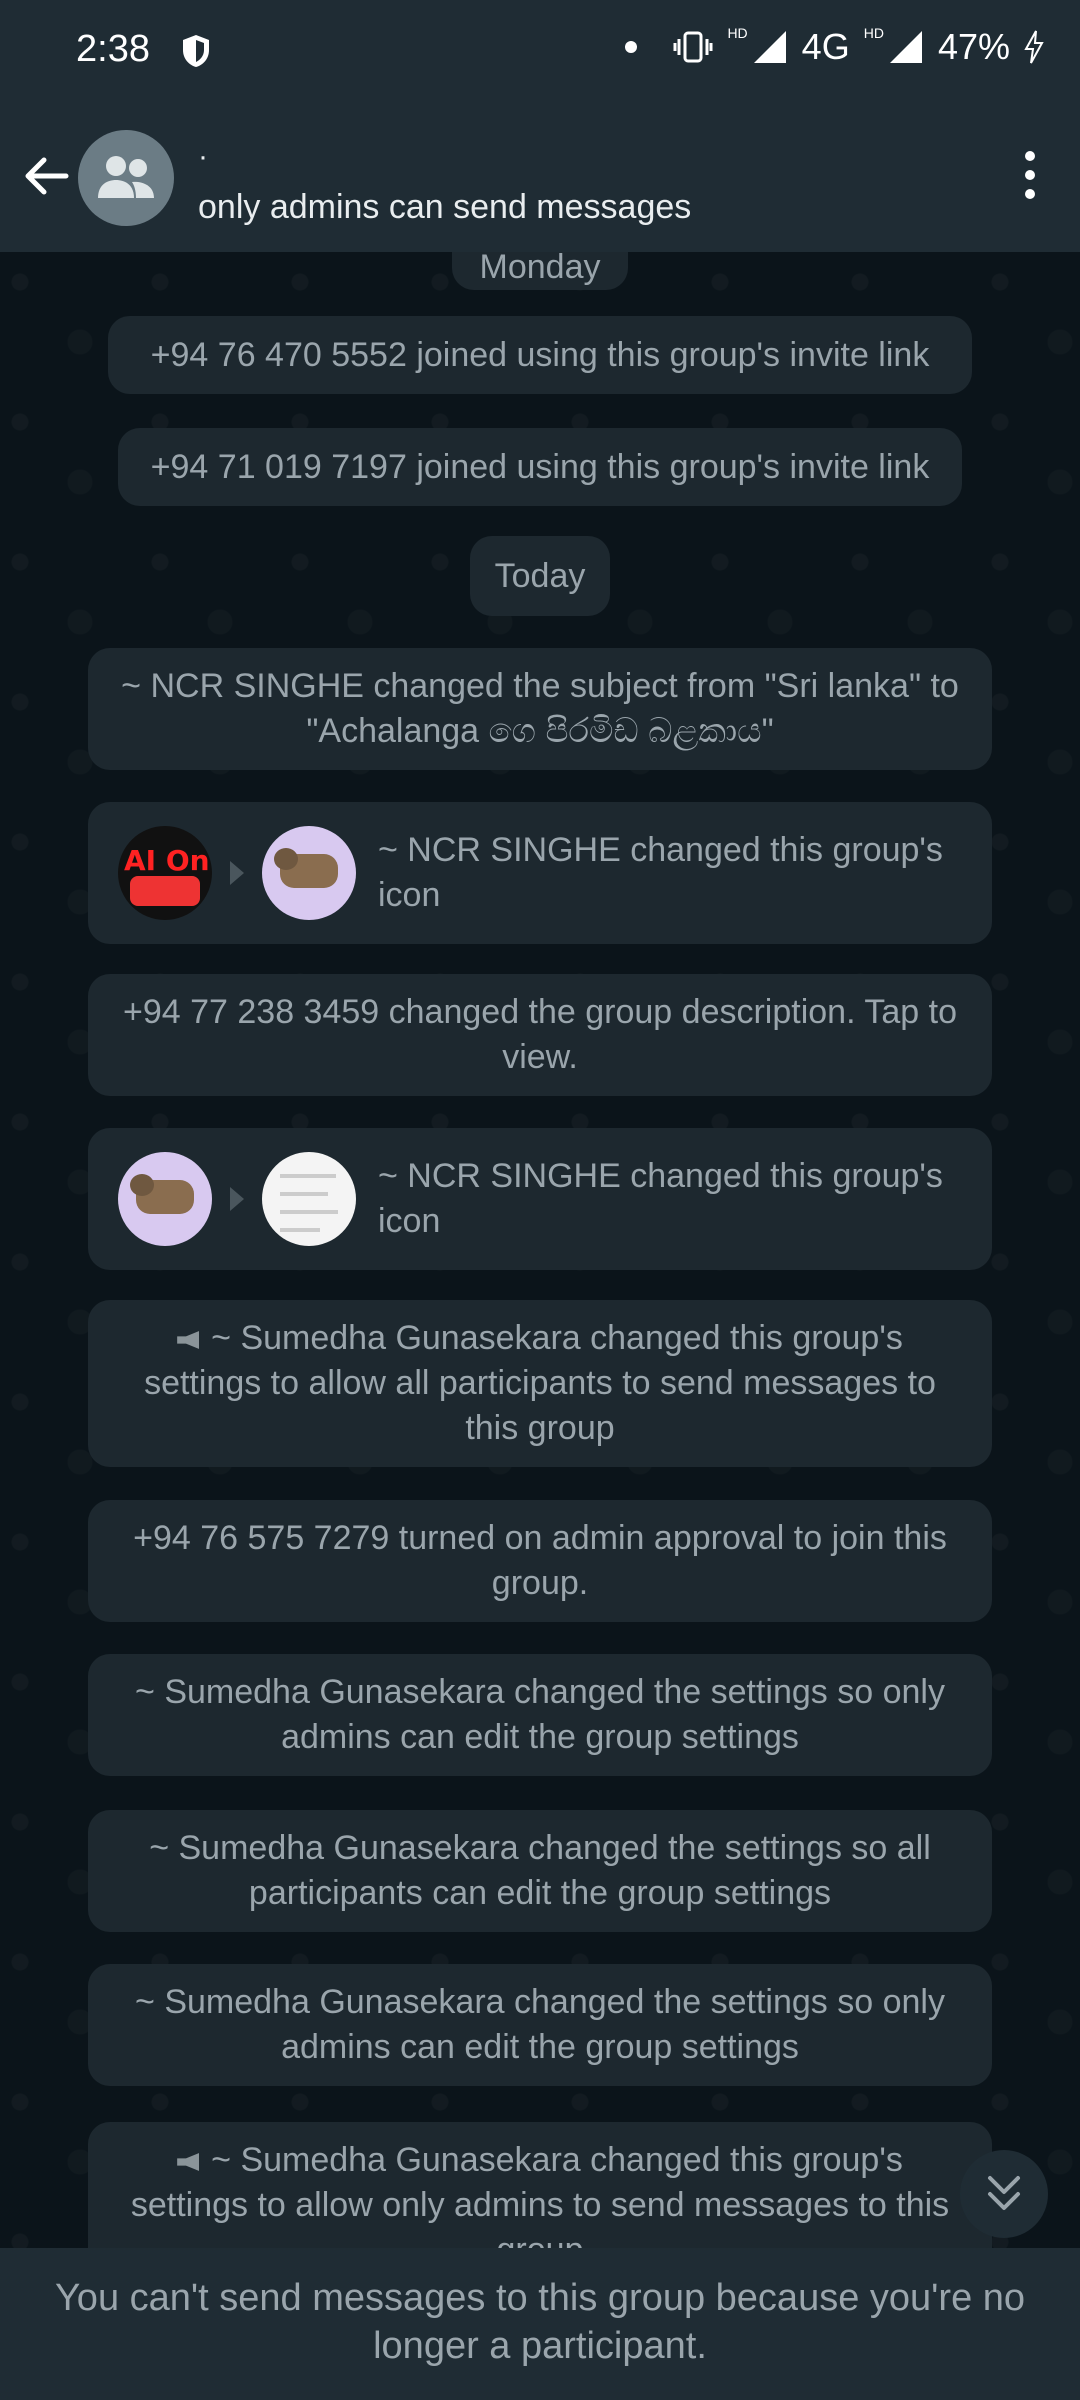 This screenshot has width=1080, height=2400. I want to click on battery-percent: 47%, so click(973, 46).